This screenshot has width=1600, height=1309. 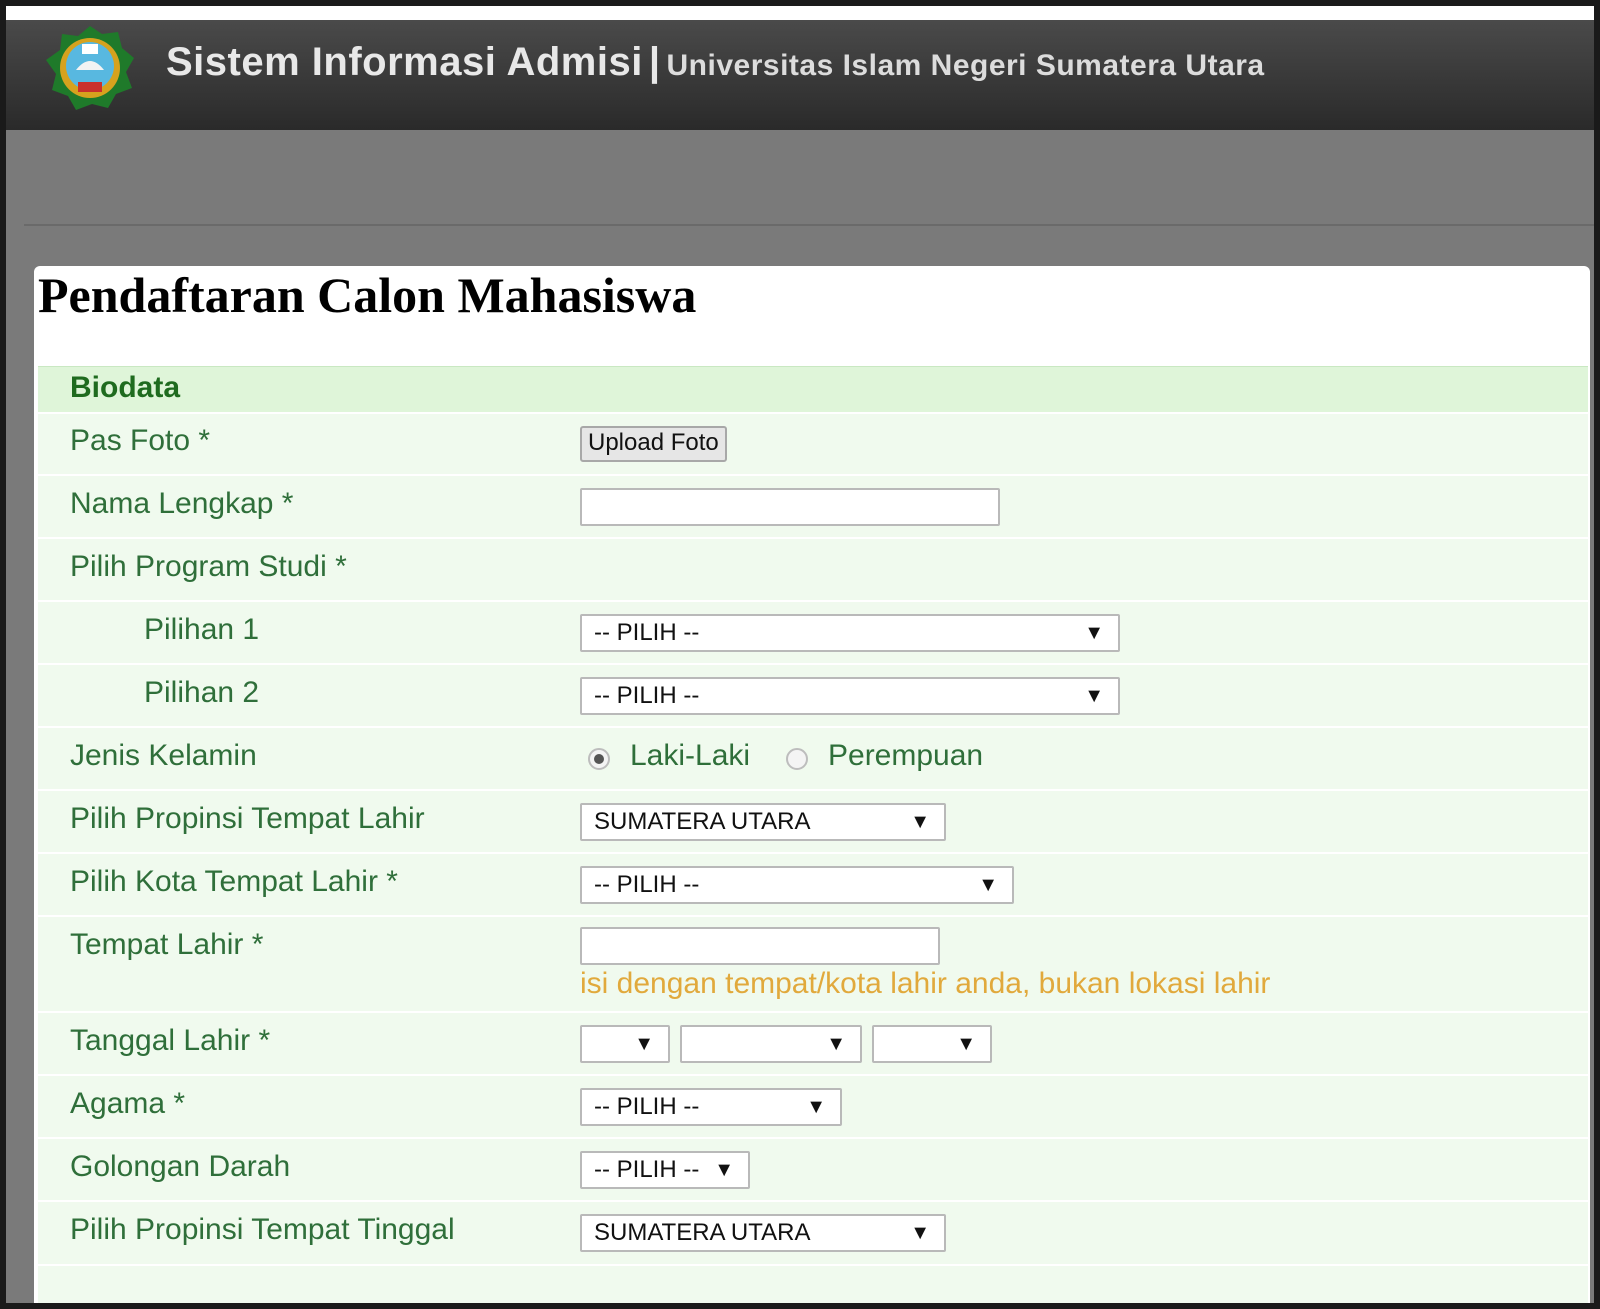 I want to click on agama-select: -- PILIH -- ▼, so click(x=711, y=1107).